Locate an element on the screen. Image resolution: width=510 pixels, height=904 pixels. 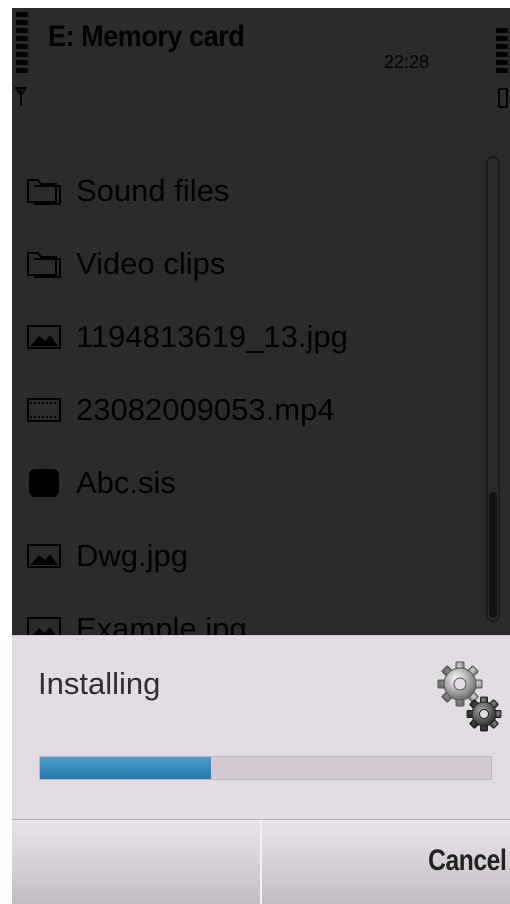
app-icon is located at coordinates (44, 482).